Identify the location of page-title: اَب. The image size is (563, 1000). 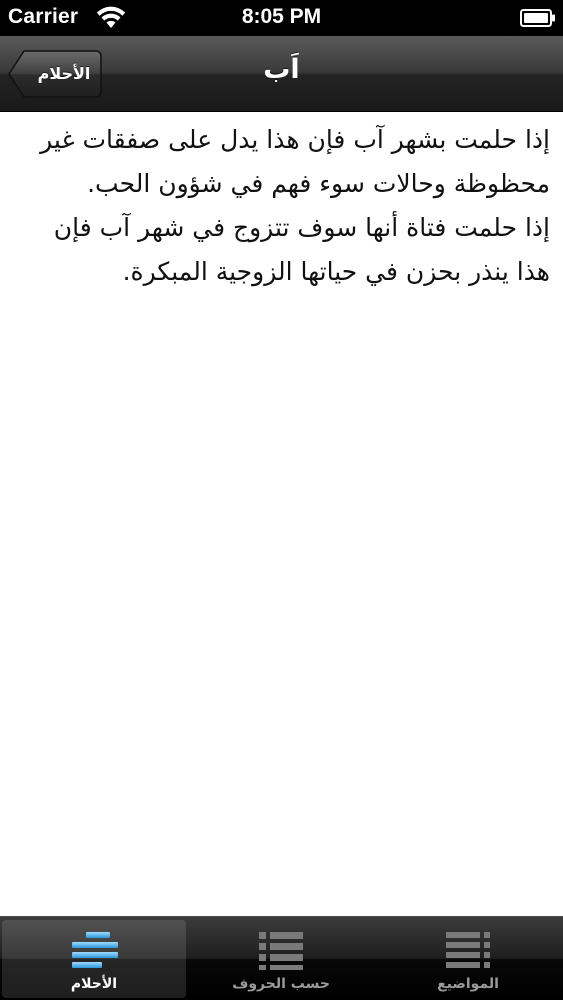
(281, 69).